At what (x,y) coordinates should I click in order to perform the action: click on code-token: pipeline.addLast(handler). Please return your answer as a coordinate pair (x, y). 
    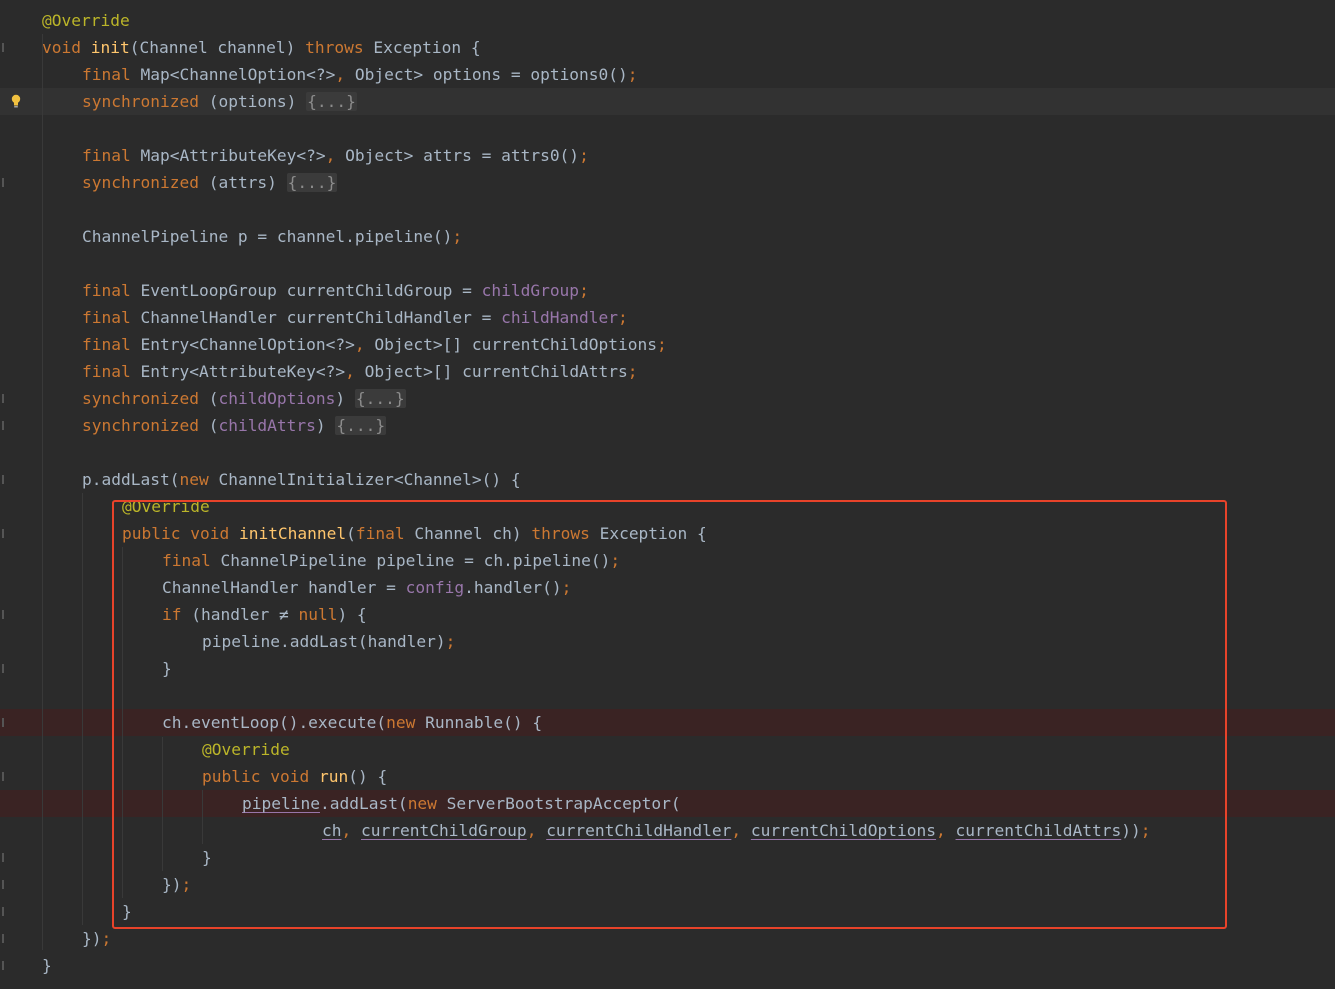
    Looking at the image, I should click on (324, 641).